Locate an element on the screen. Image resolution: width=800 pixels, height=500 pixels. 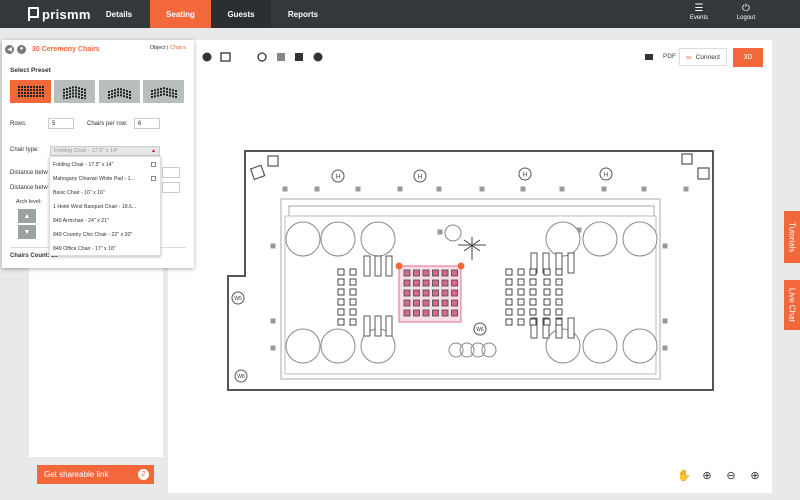
menu-icon: ☰ is located at coordinates (699, 8).